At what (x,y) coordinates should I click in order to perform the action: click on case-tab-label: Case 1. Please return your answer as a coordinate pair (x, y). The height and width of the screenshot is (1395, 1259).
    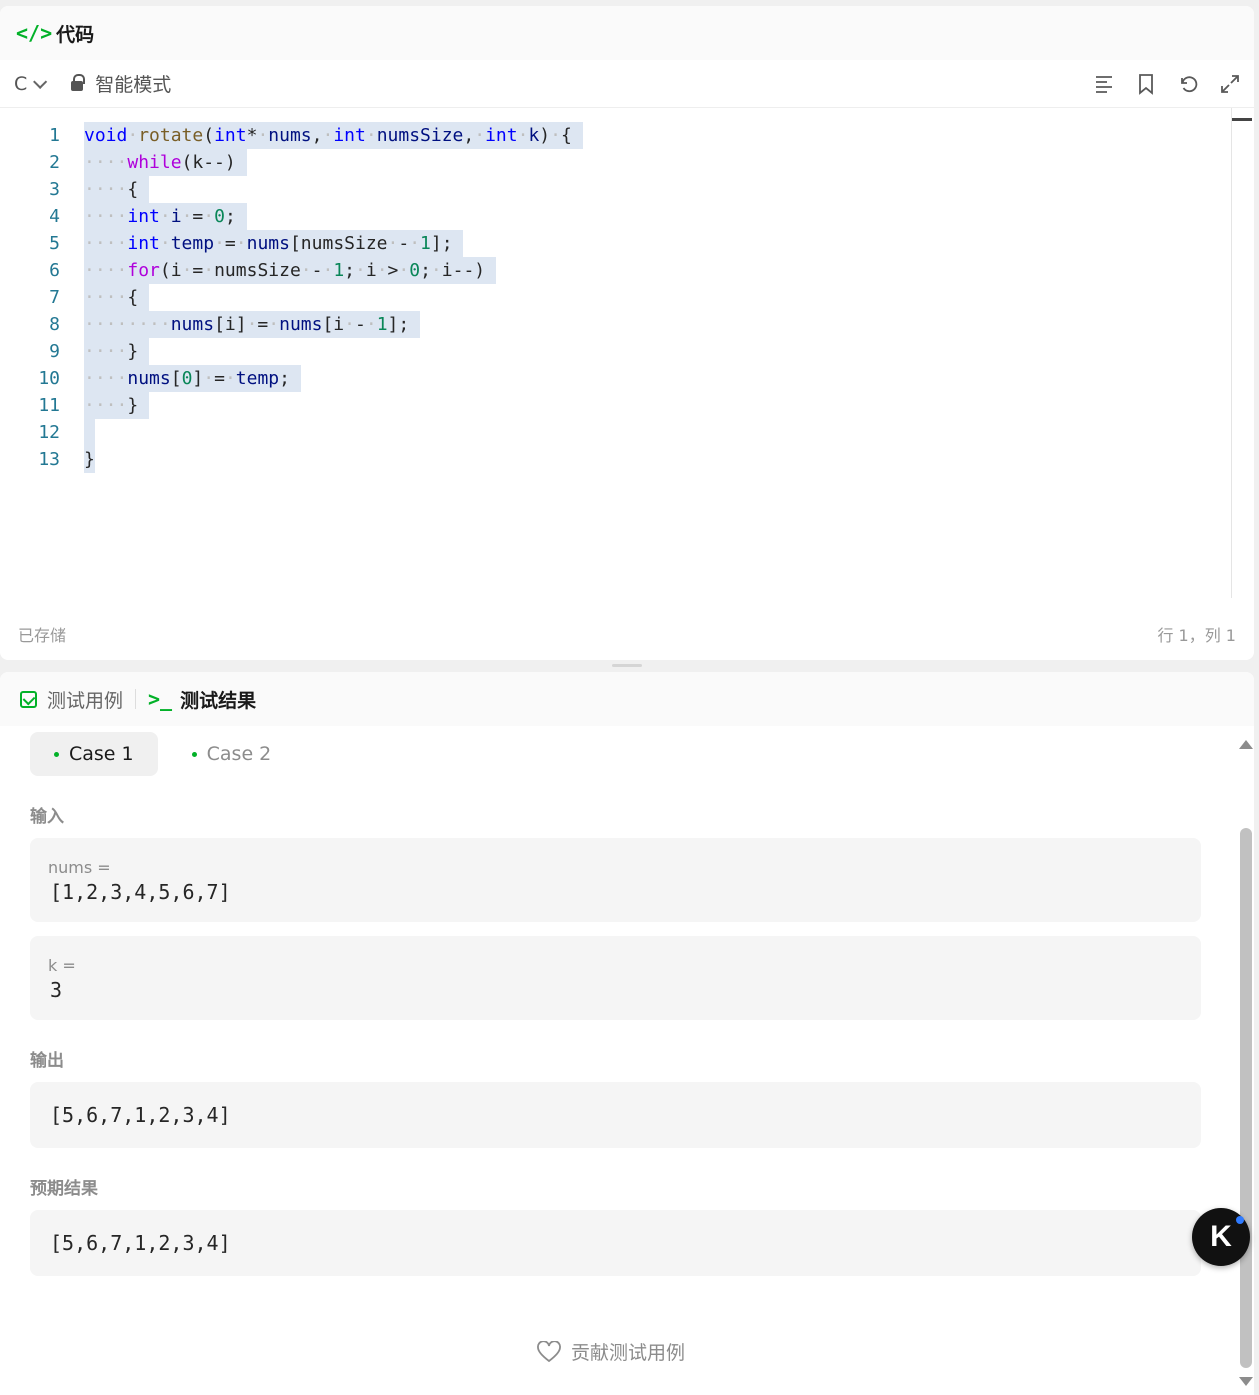
    Looking at the image, I should click on (101, 754).